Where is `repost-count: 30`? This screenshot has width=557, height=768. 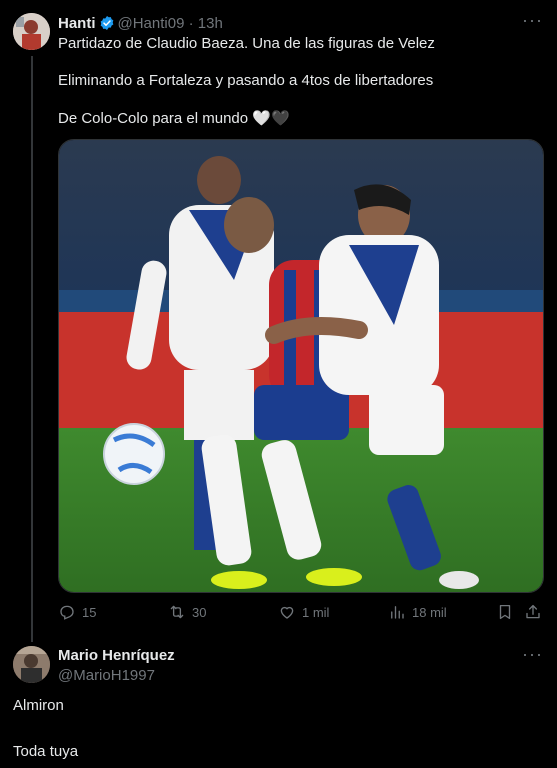 repost-count: 30 is located at coordinates (199, 612).